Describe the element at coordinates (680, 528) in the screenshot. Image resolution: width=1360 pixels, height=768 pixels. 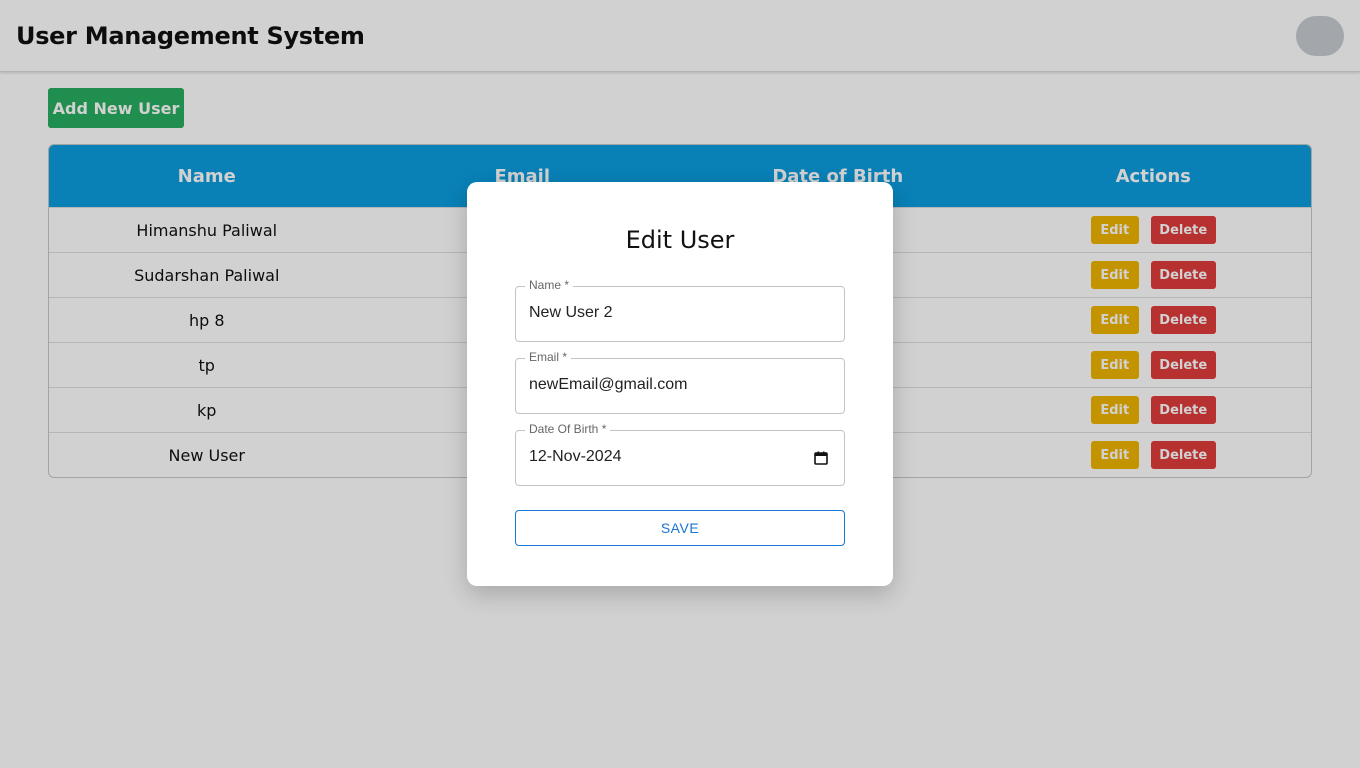
I see `save-button: SAVE` at that location.